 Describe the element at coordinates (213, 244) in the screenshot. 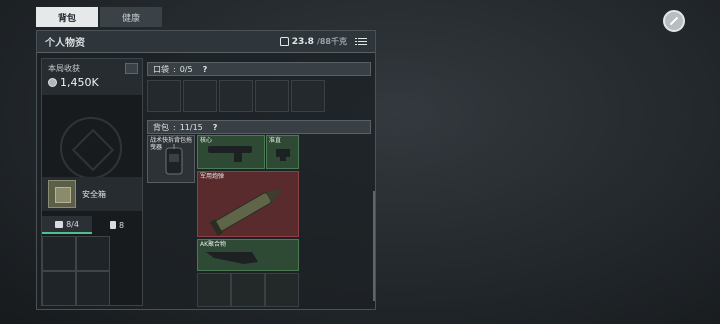

I see `ak-stock-label: AK聚合物` at that location.